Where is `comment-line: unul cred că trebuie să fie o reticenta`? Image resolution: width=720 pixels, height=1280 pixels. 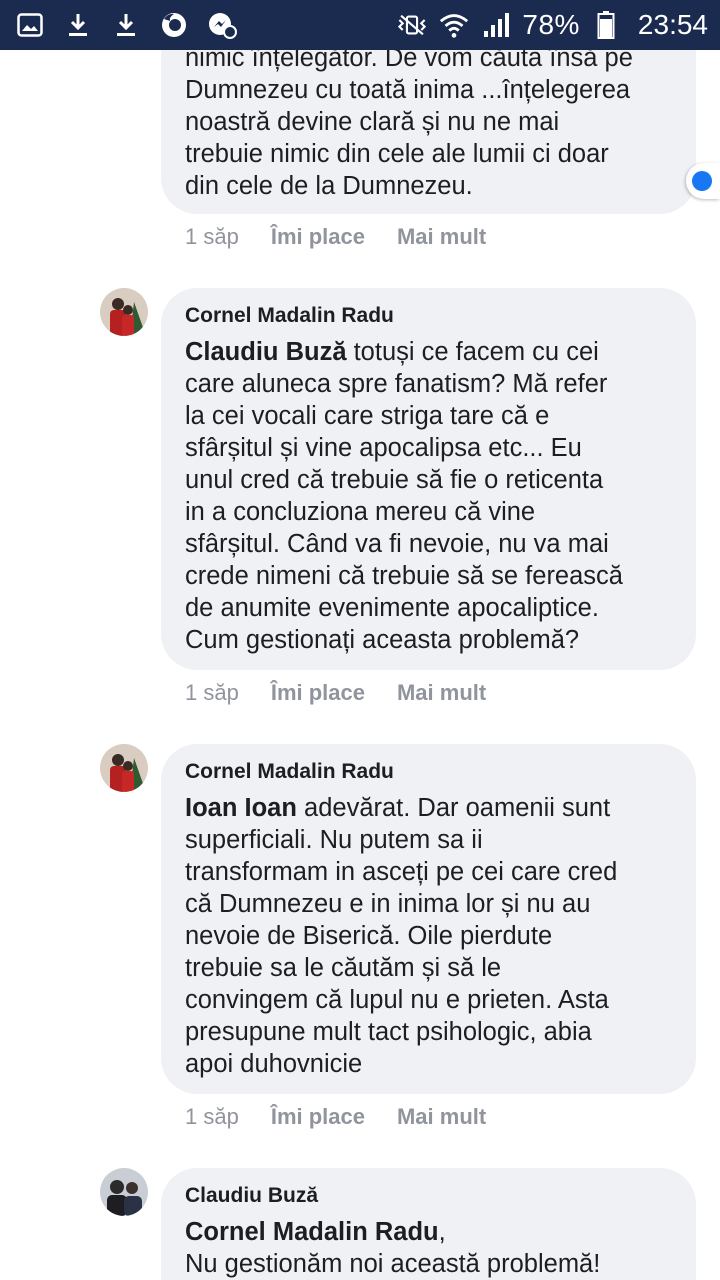
comment-line: unul cred că trebuie să fie o reticenta is located at coordinates (394, 480).